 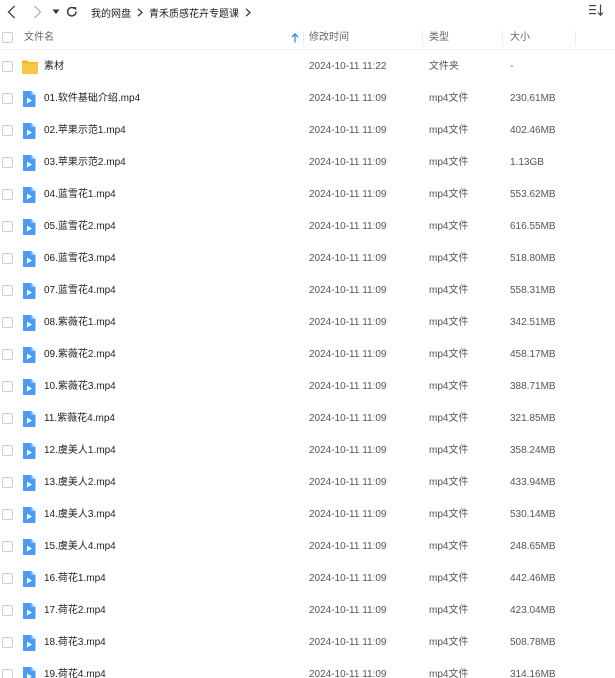 I want to click on forward-arrow-icon, so click(x=37, y=12).